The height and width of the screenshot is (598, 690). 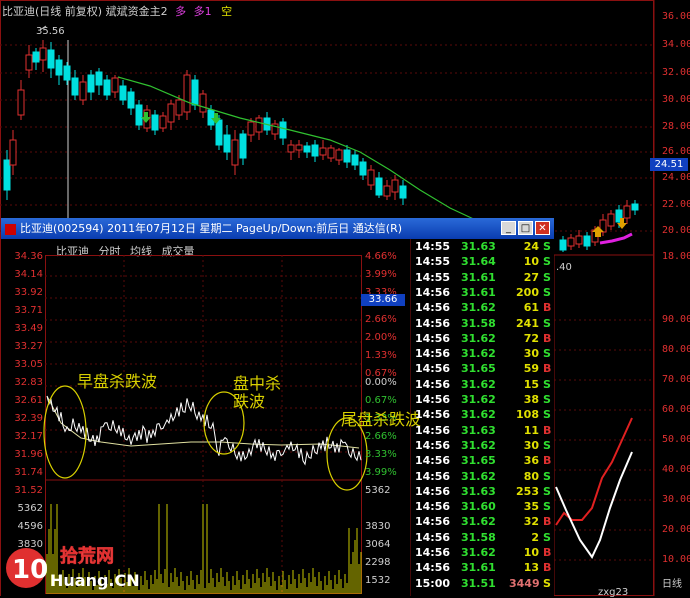 I want to click on indicator-tag-short: 空, so click(x=227, y=11).